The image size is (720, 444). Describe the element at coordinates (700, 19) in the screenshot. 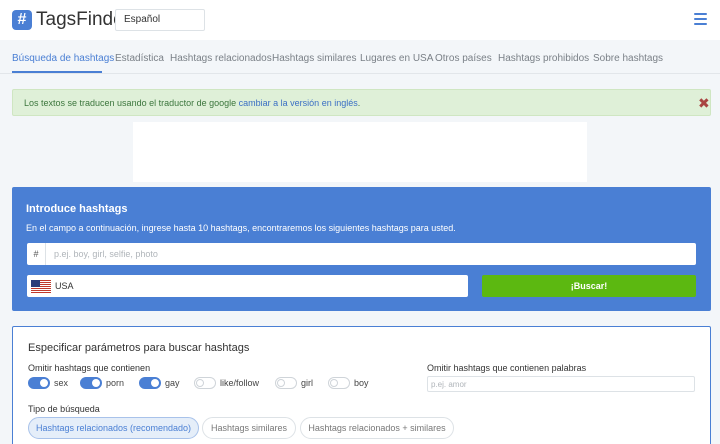

I see `hamburger-icon` at that location.